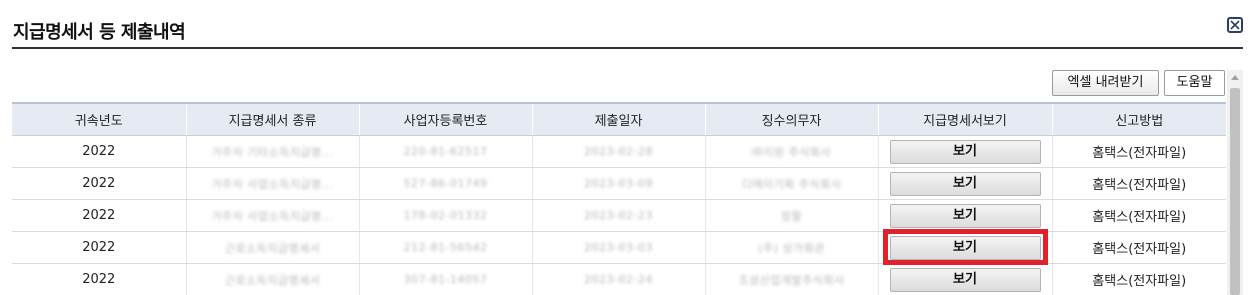 The height and width of the screenshot is (295, 1256). What do you see at coordinates (99, 32) in the screenshot?
I see `page-title: 지급명세서 등 제출내역` at bounding box center [99, 32].